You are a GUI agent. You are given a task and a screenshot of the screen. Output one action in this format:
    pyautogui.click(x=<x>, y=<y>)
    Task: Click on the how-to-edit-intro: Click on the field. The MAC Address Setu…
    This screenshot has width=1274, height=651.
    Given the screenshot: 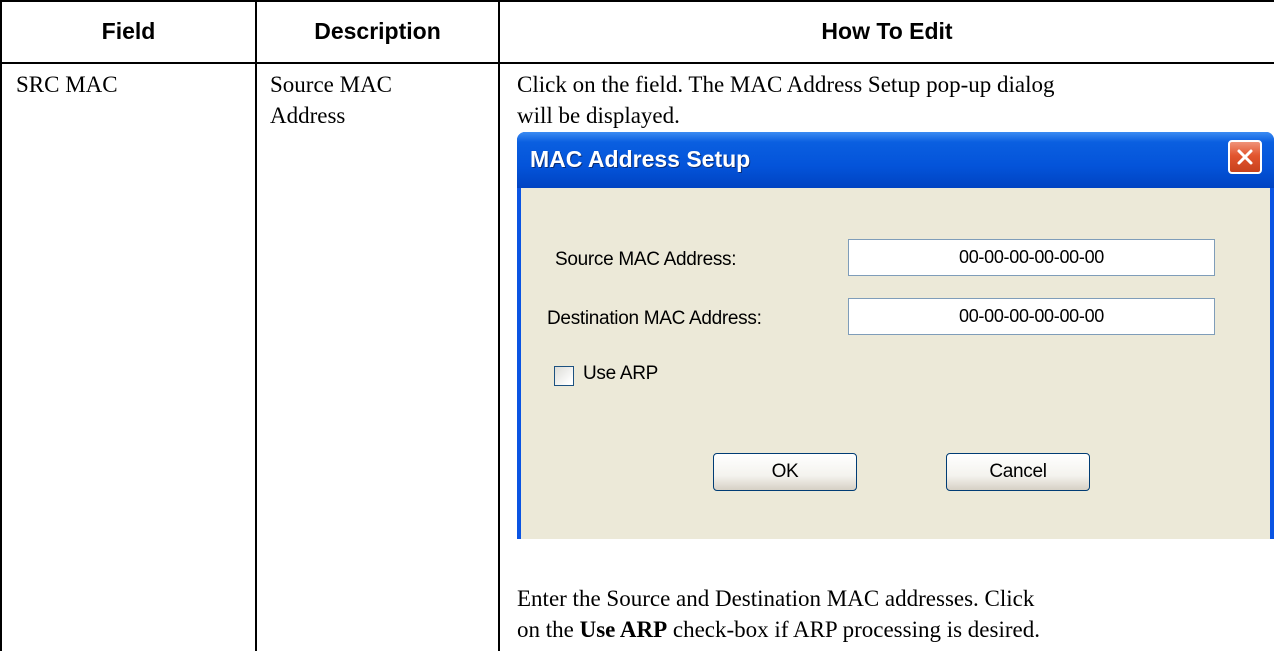 What is the action you would take?
    pyautogui.click(x=785, y=100)
    